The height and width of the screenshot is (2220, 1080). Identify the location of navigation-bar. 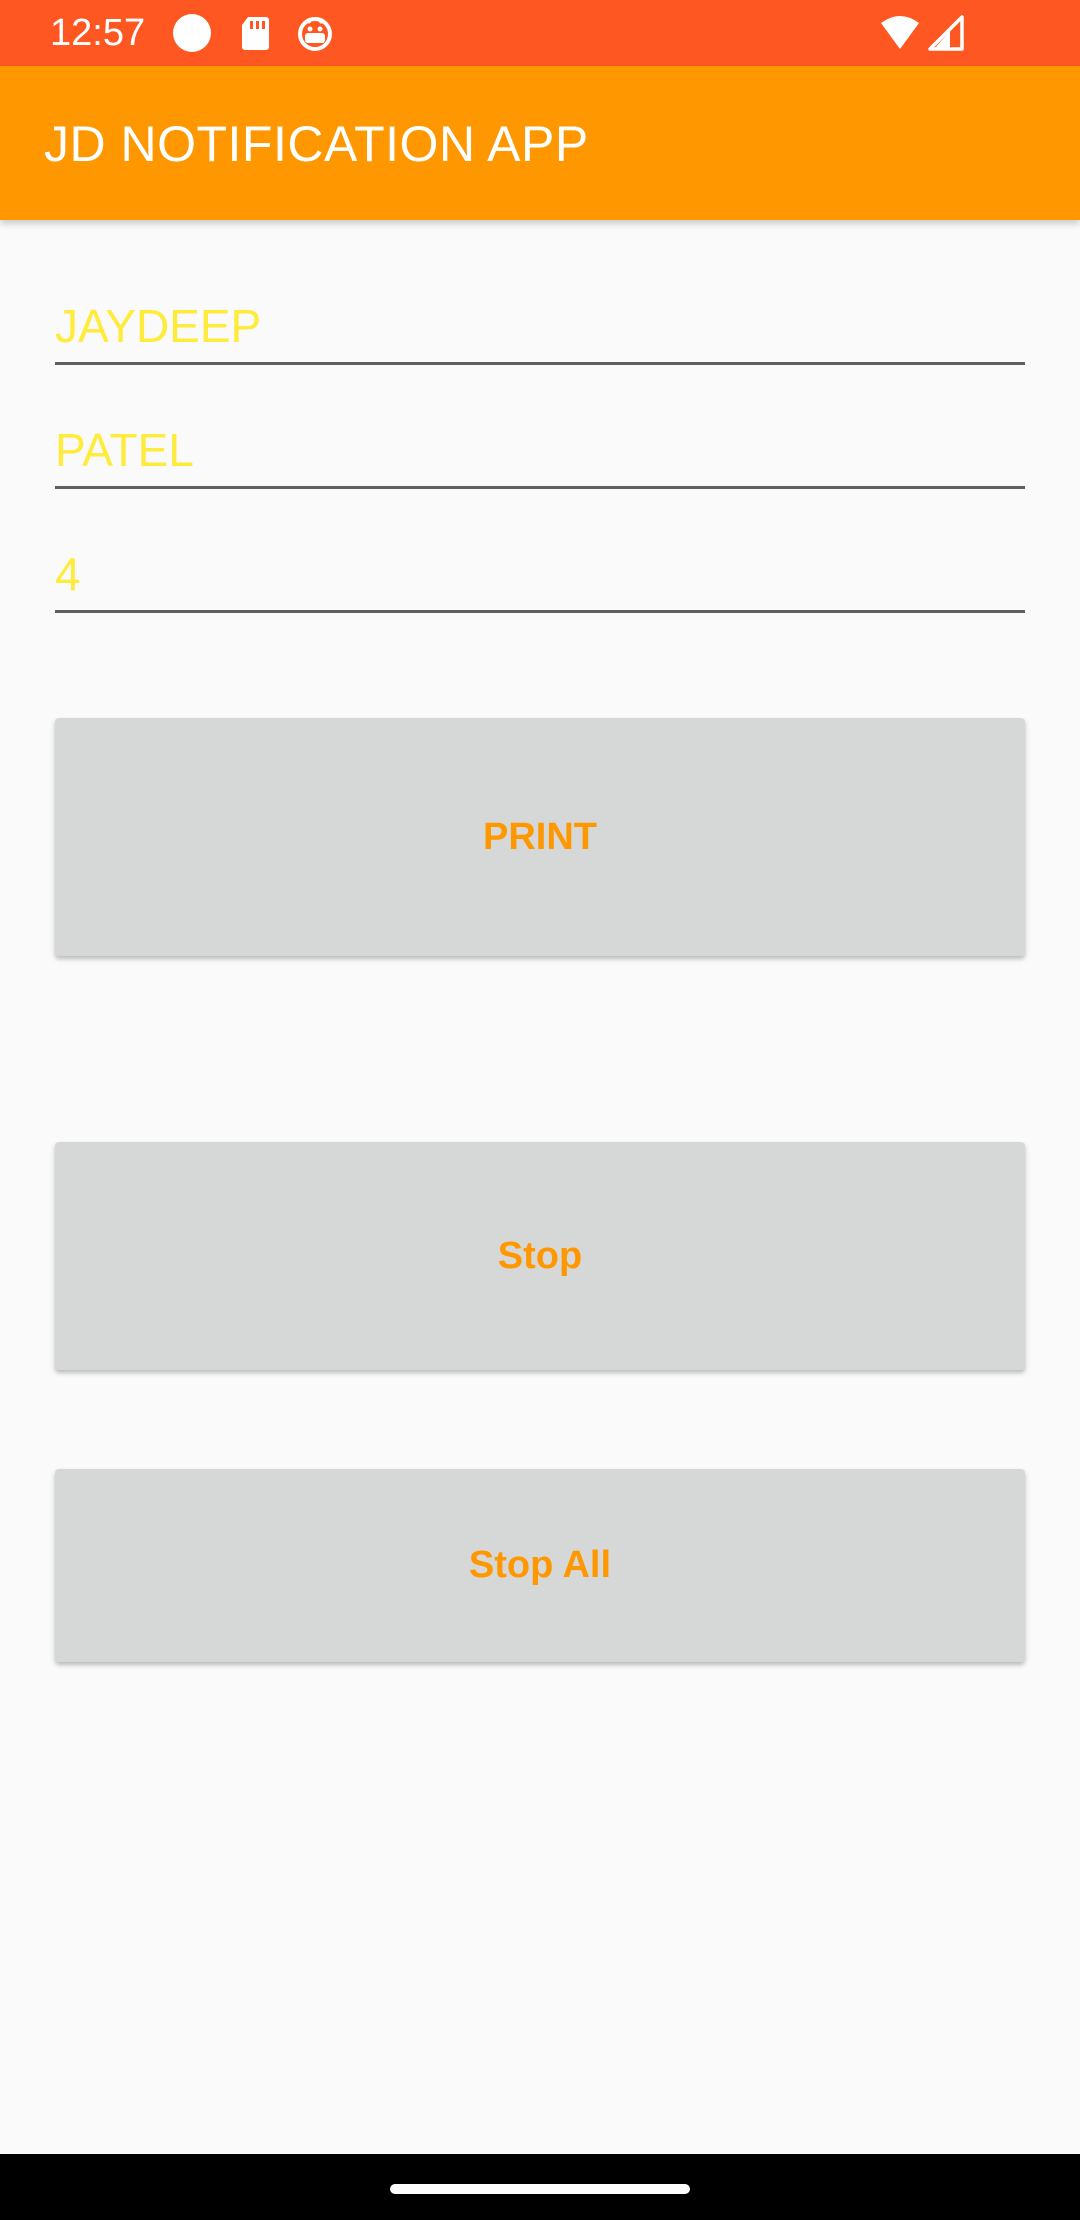
(540, 2187).